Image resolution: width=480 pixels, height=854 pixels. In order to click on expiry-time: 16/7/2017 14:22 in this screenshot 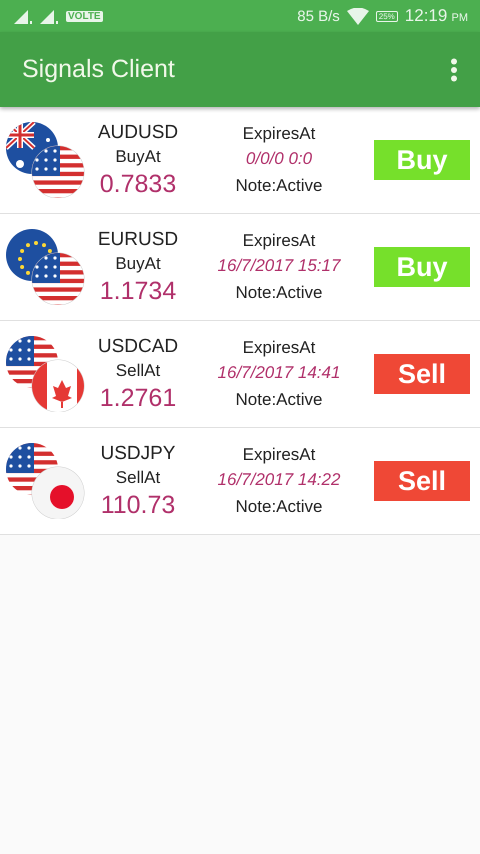, I will do `click(279, 480)`.